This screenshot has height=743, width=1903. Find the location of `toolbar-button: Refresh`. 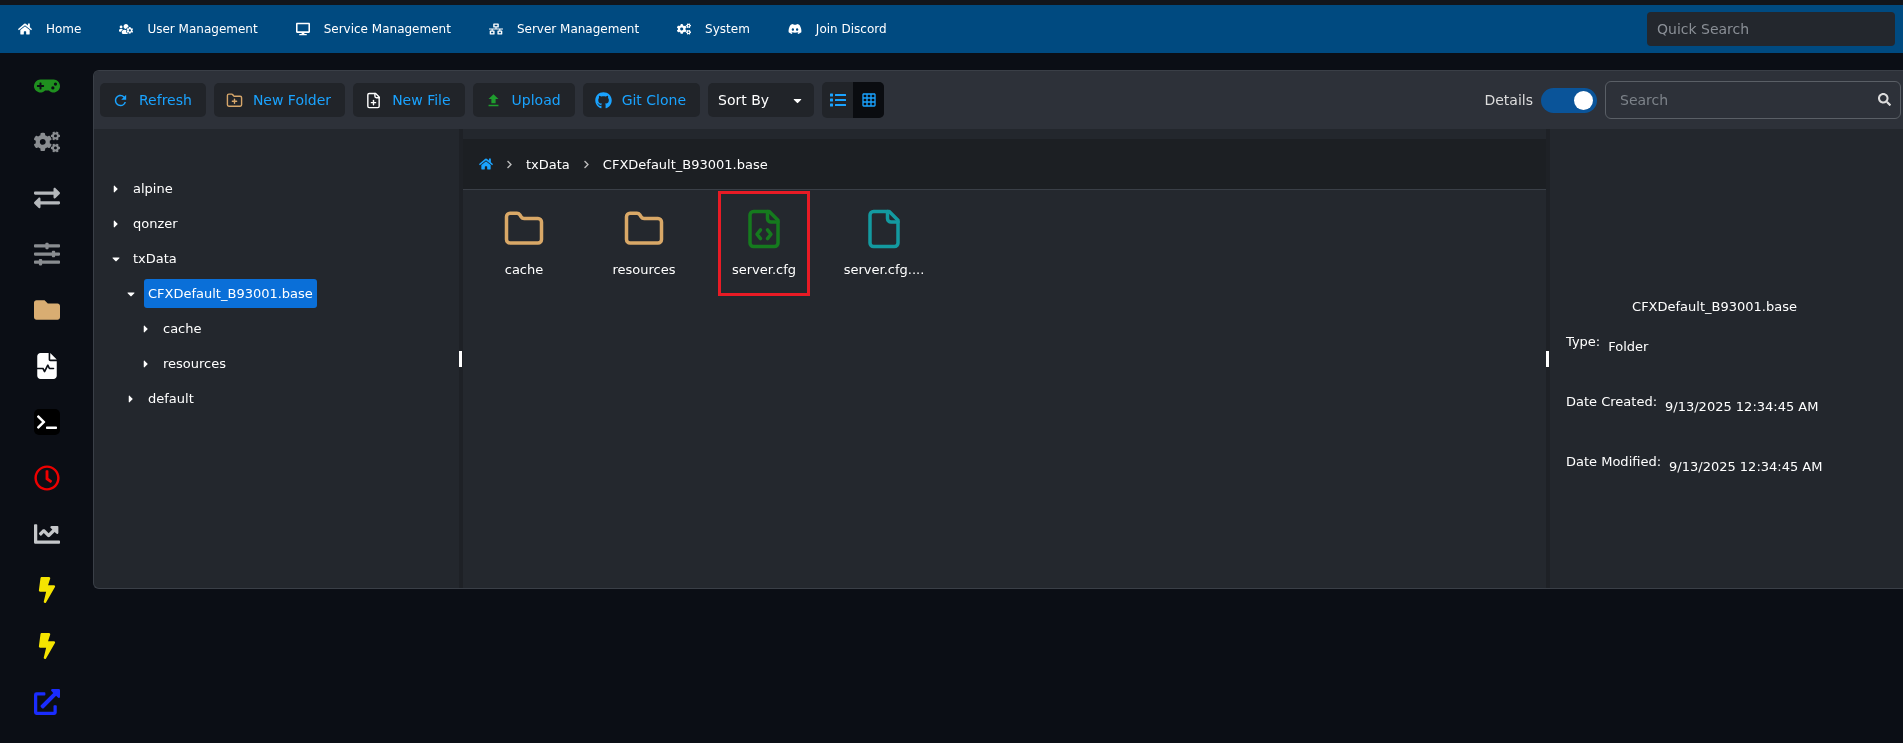

toolbar-button: Refresh is located at coordinates (153, 100).